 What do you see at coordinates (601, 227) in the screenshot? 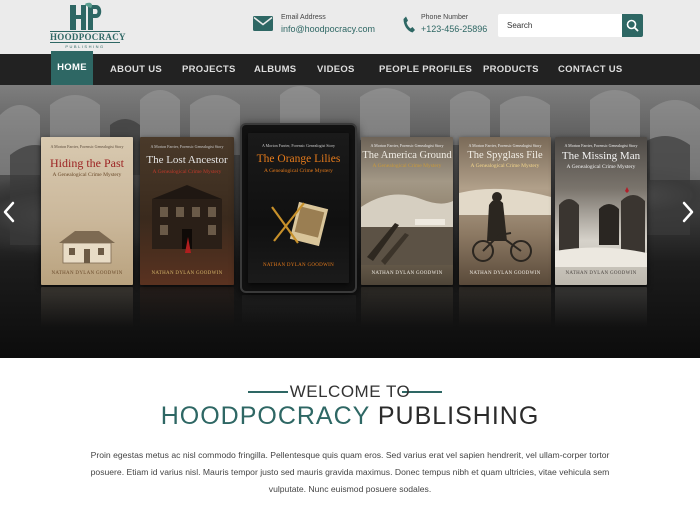
I see `snowy-graveyard-illustration` at bounding box center [601, 227].